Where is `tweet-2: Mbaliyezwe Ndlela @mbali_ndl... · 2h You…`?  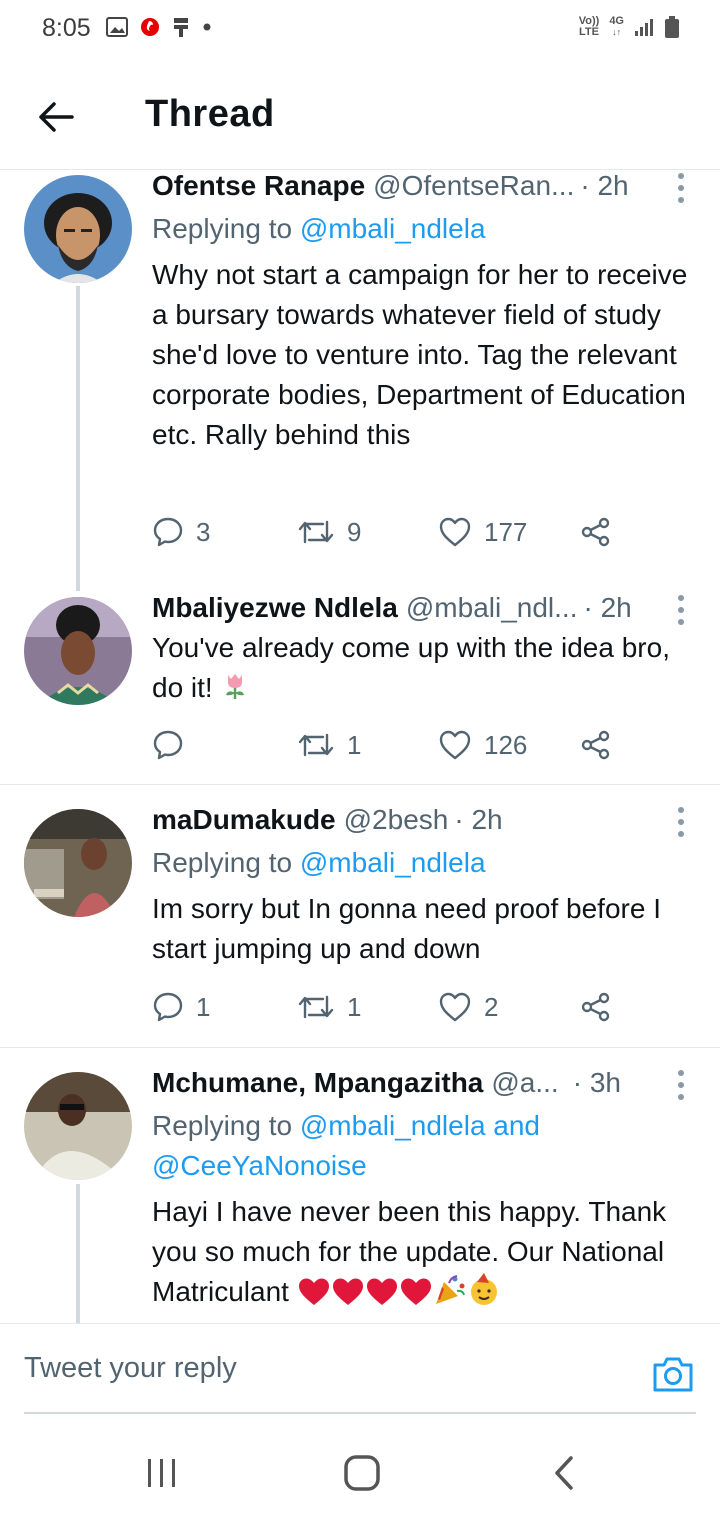 tweet-2: Mbaliyezwe Ndlela @mbali_ndl... · 2h You… is located at coordinates (360, 686).